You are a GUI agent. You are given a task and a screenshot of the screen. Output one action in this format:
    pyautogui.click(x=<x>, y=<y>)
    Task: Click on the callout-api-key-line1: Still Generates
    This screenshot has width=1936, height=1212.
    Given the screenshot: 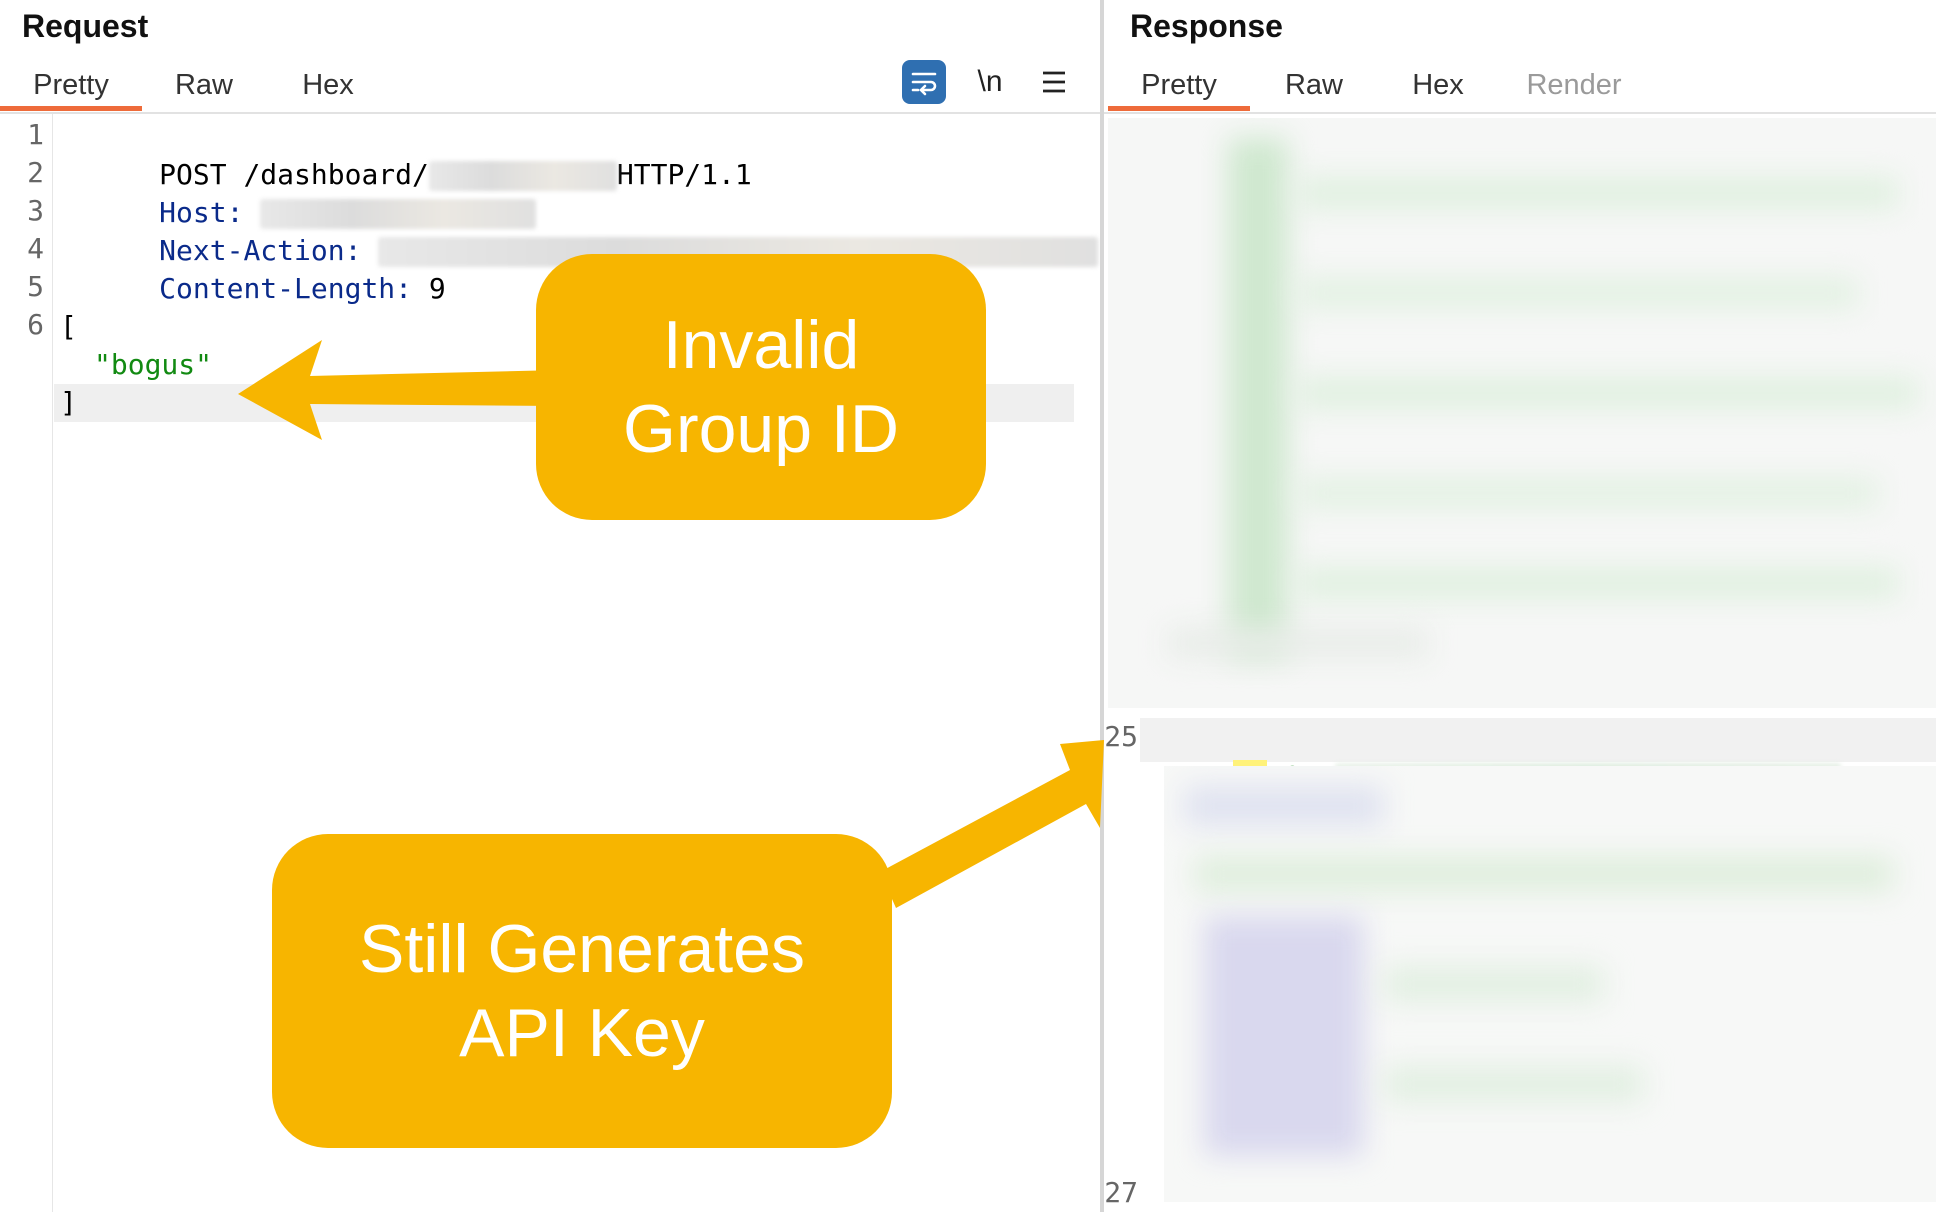 What is the action you would take?
    pyautogui.click(x=582, y=949)
    